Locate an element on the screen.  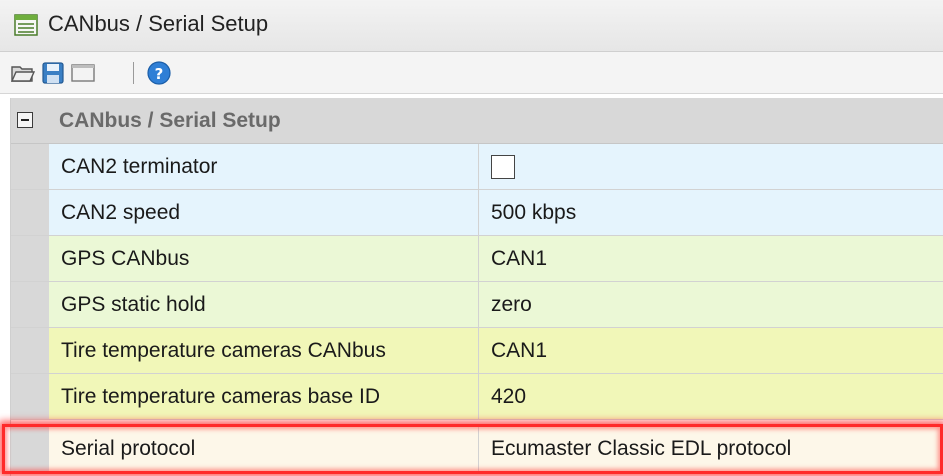
property-value-checkbox-cell is located at coordinates (711, 166).